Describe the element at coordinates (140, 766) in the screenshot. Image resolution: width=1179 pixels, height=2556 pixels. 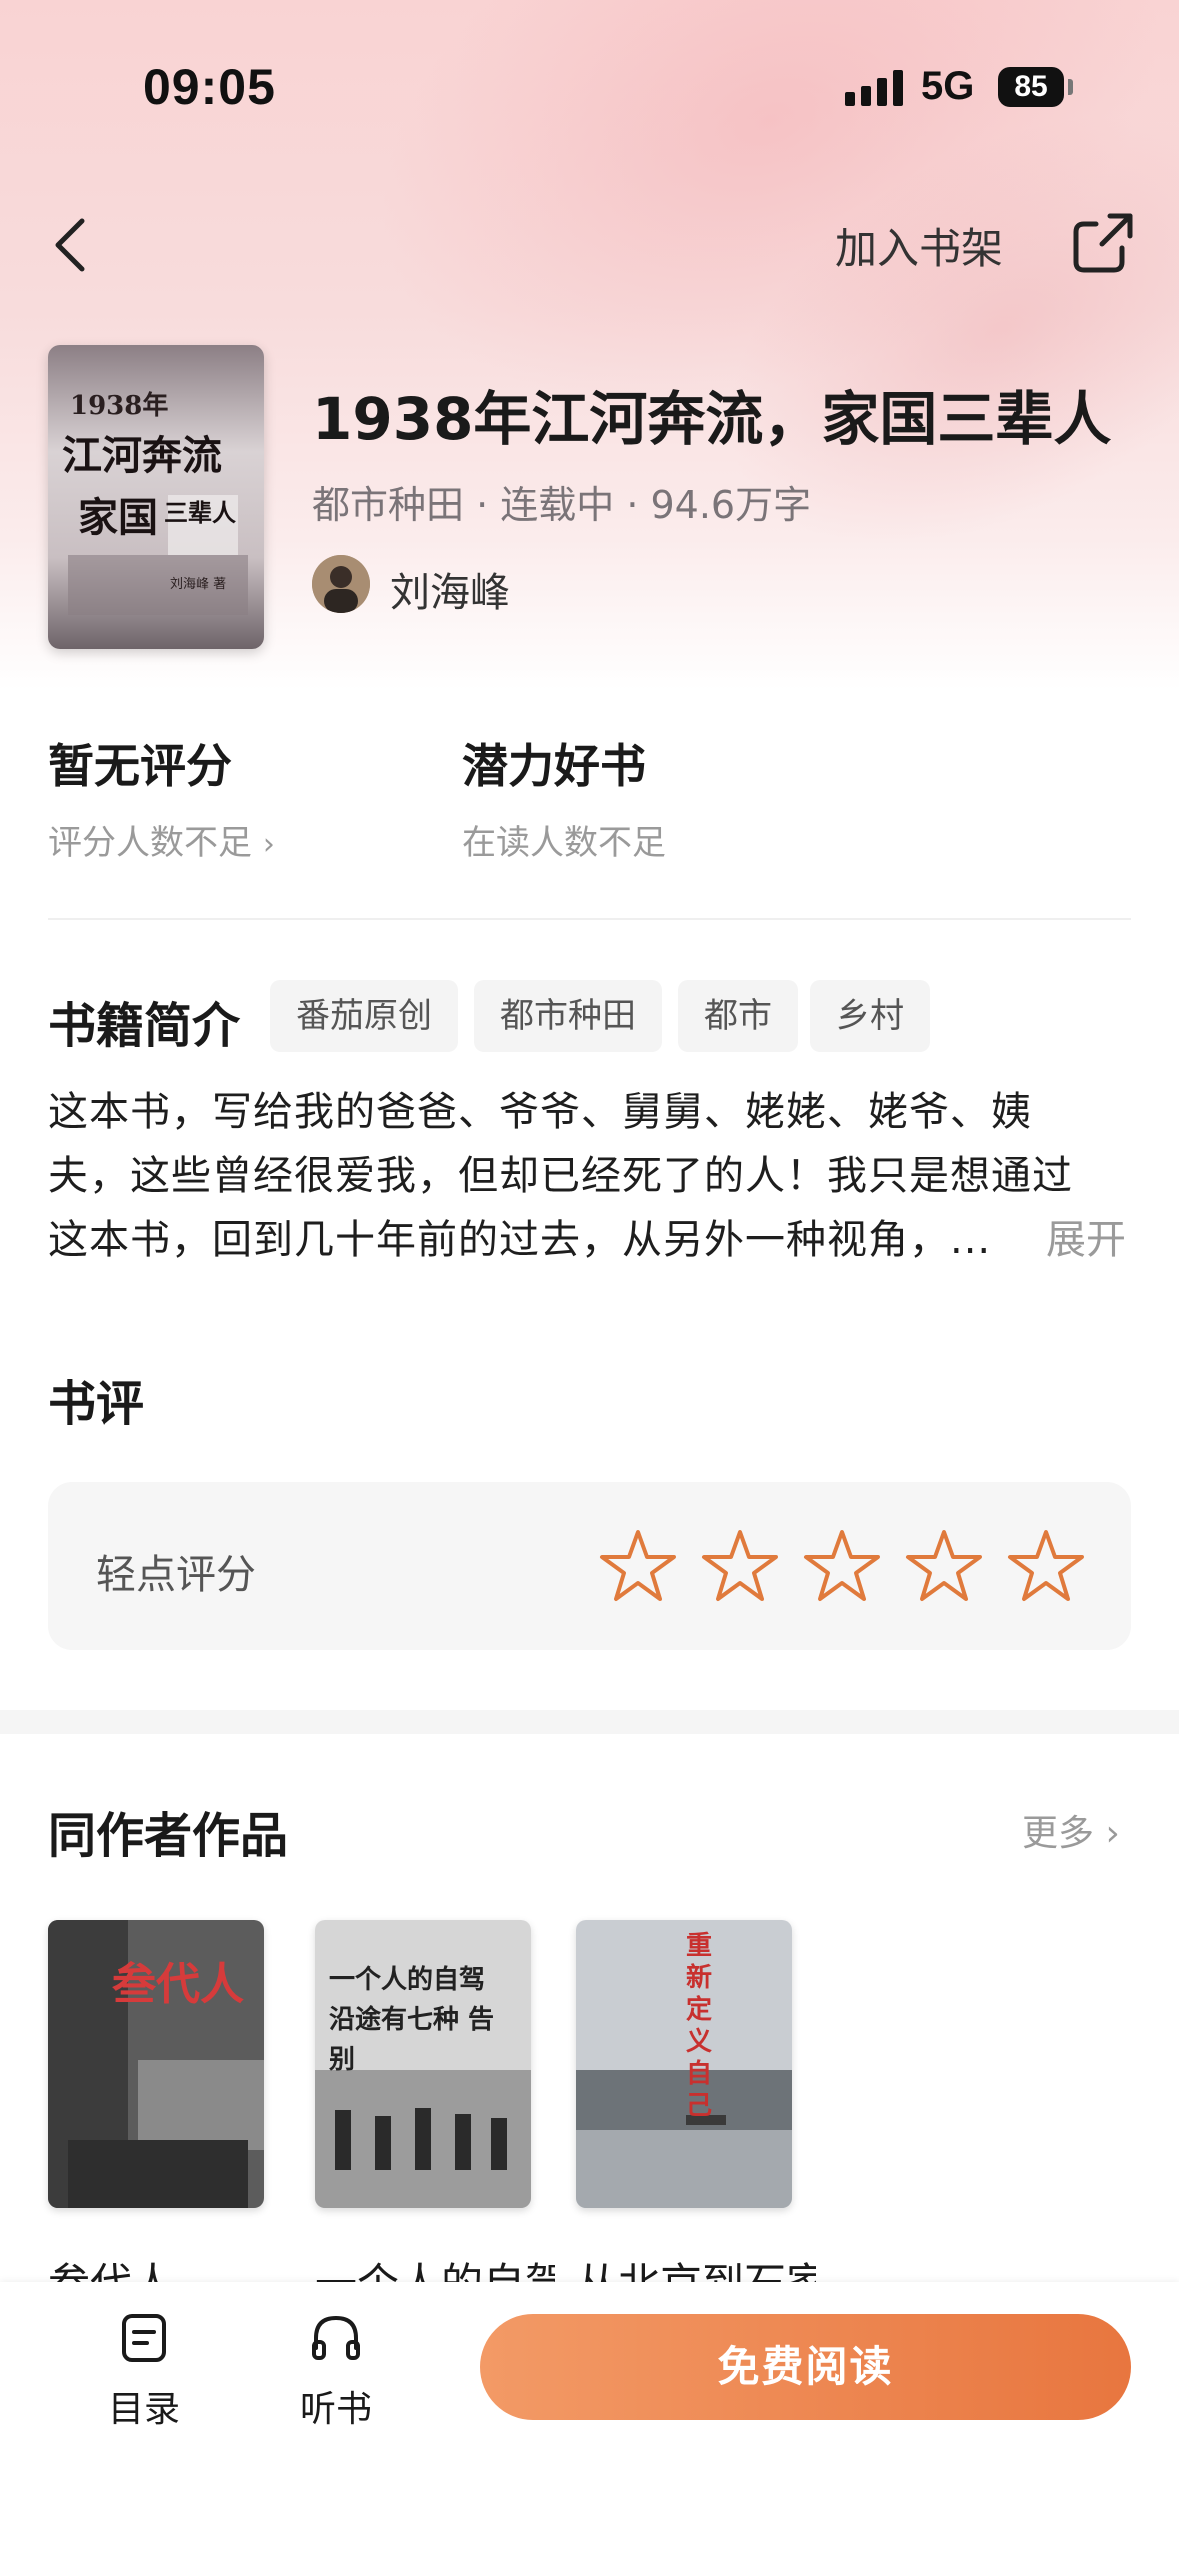
I see `rating-title: 暂无评分` at that location.